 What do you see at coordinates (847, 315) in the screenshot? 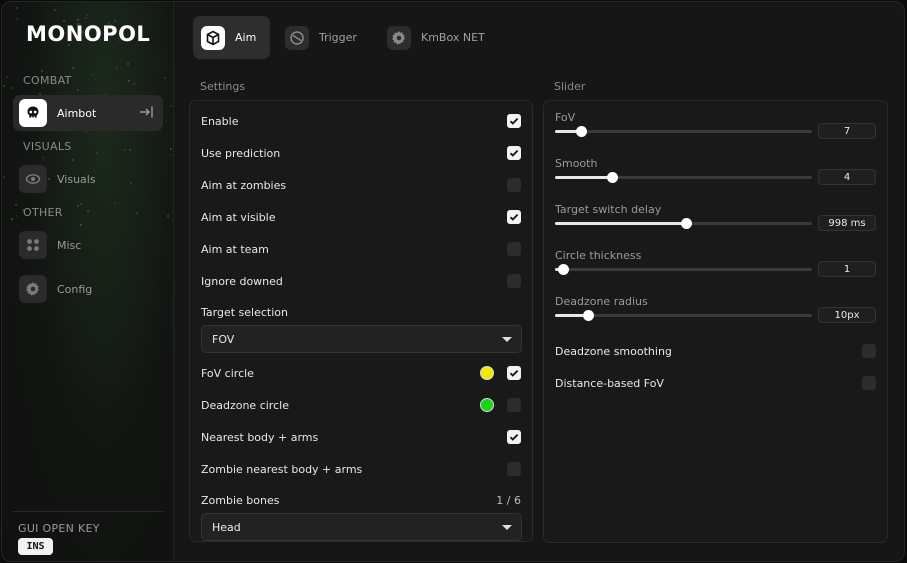
I see `deadzone-radius-value-input: 10px` at bounding box center [847, 315].